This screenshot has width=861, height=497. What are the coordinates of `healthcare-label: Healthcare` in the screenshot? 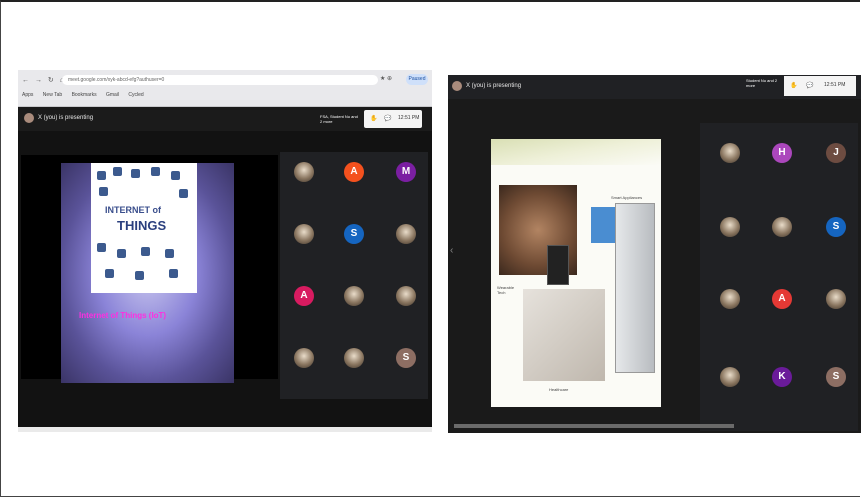 It's located at (559, 389).